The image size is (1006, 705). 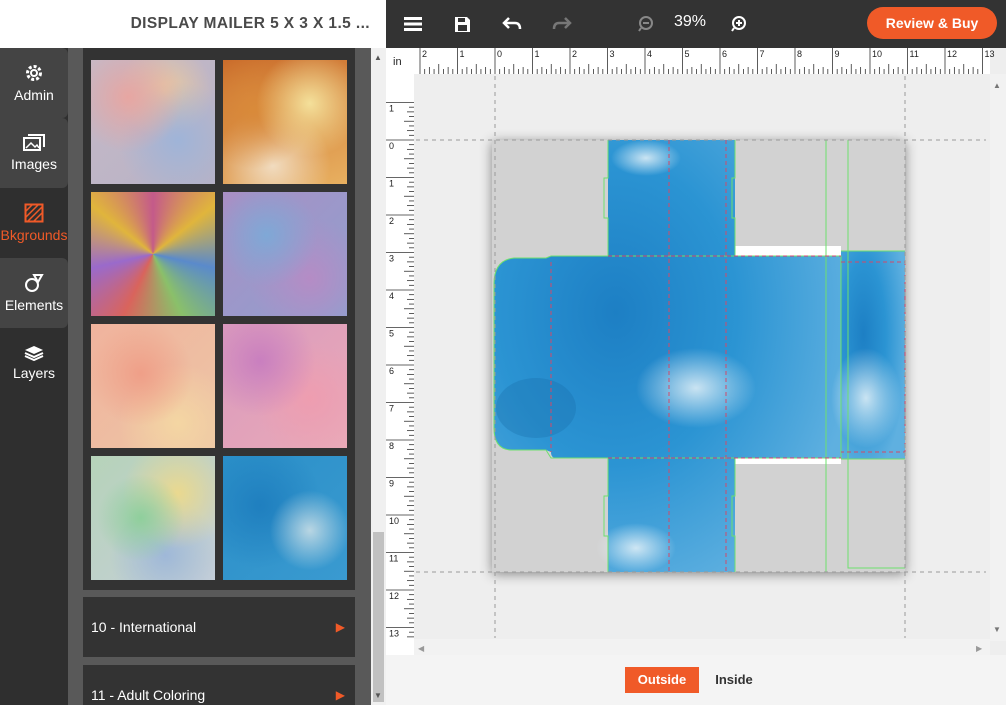 I want to click on ruler-unit: in, so click(x=397, y=62).